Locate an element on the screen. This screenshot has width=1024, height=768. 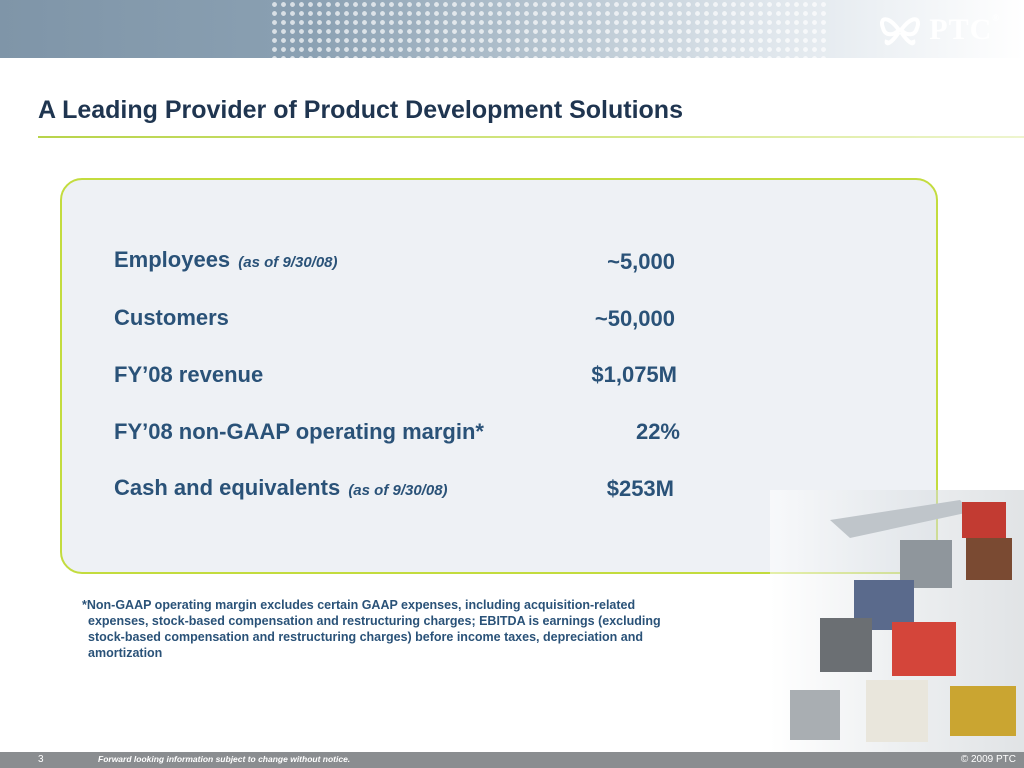
stat-row-customers: Customers is located at coordinates (171, 318).